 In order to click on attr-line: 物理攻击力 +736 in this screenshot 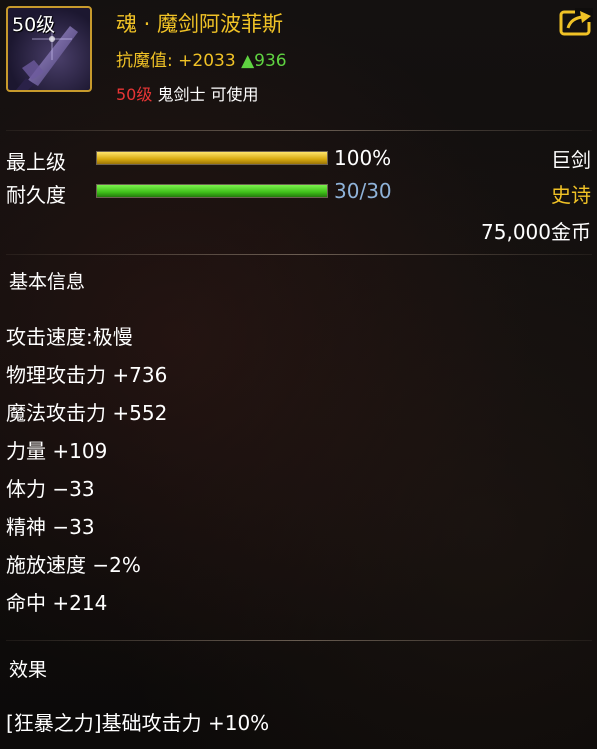, I will do `click(87, 375)`.